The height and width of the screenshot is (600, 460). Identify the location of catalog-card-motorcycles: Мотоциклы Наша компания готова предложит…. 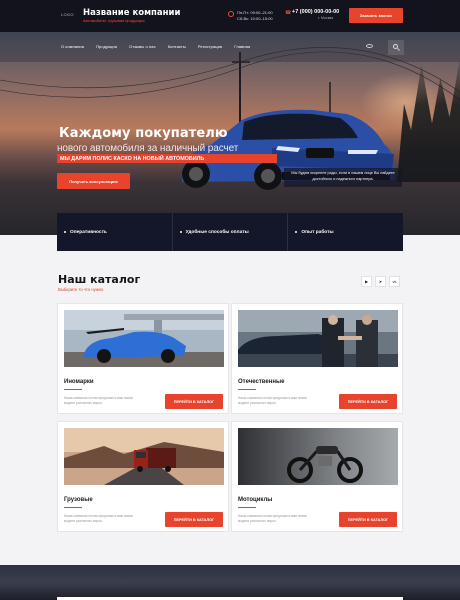
(317, 476).